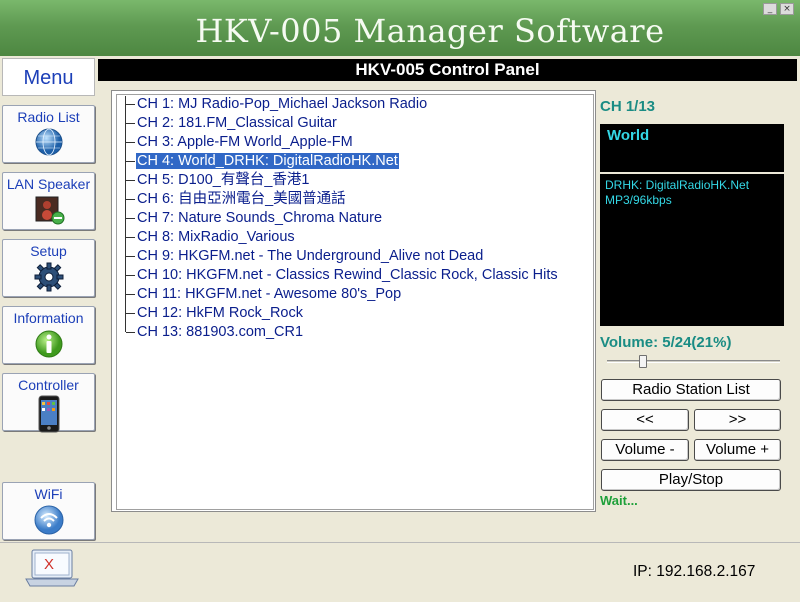 The height and width of the screenshot is (602, 800). I want to click on setup-button: Setup, so click(48, 268).